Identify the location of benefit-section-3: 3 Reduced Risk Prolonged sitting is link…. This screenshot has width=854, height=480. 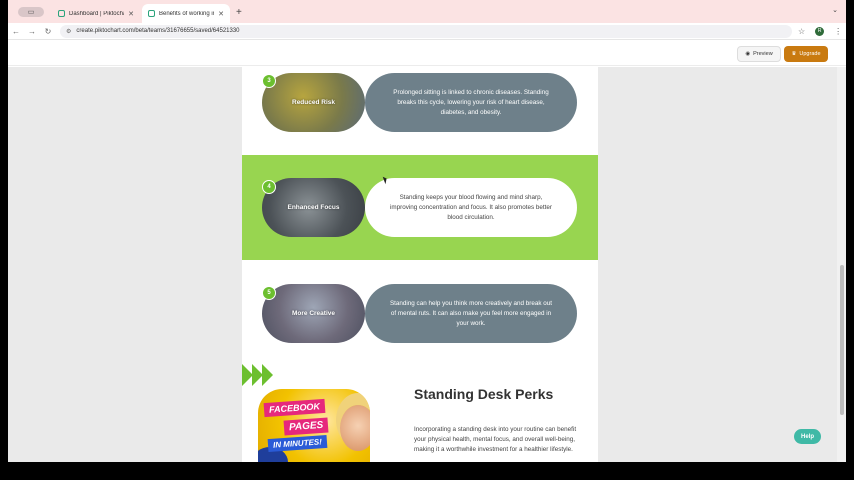
(420, 111).